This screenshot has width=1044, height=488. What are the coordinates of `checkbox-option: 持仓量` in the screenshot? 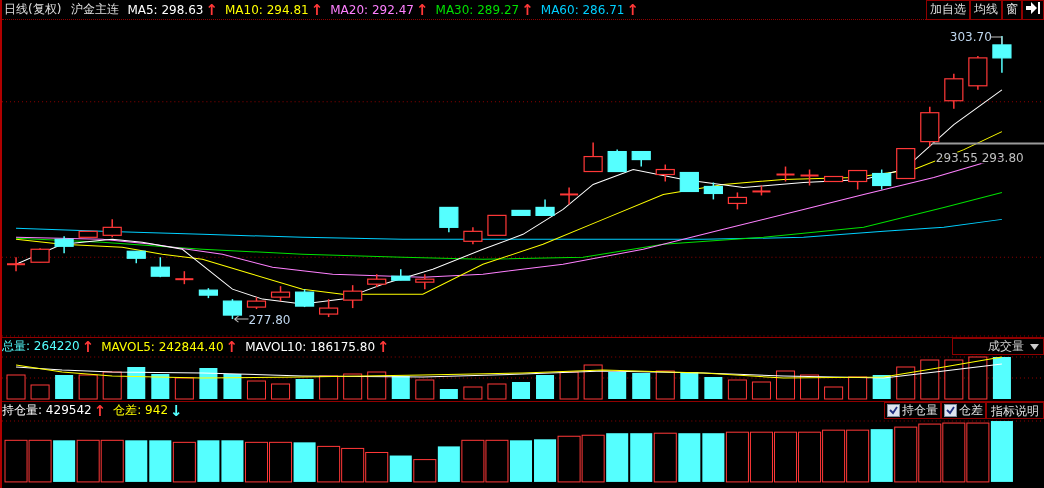 It's located at (912, 410).